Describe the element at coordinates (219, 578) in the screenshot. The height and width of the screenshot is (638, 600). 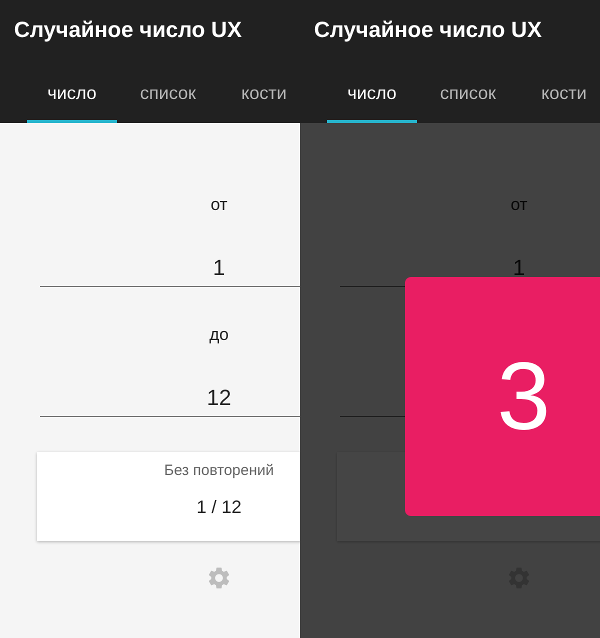
I see `settings-icon` at that location.